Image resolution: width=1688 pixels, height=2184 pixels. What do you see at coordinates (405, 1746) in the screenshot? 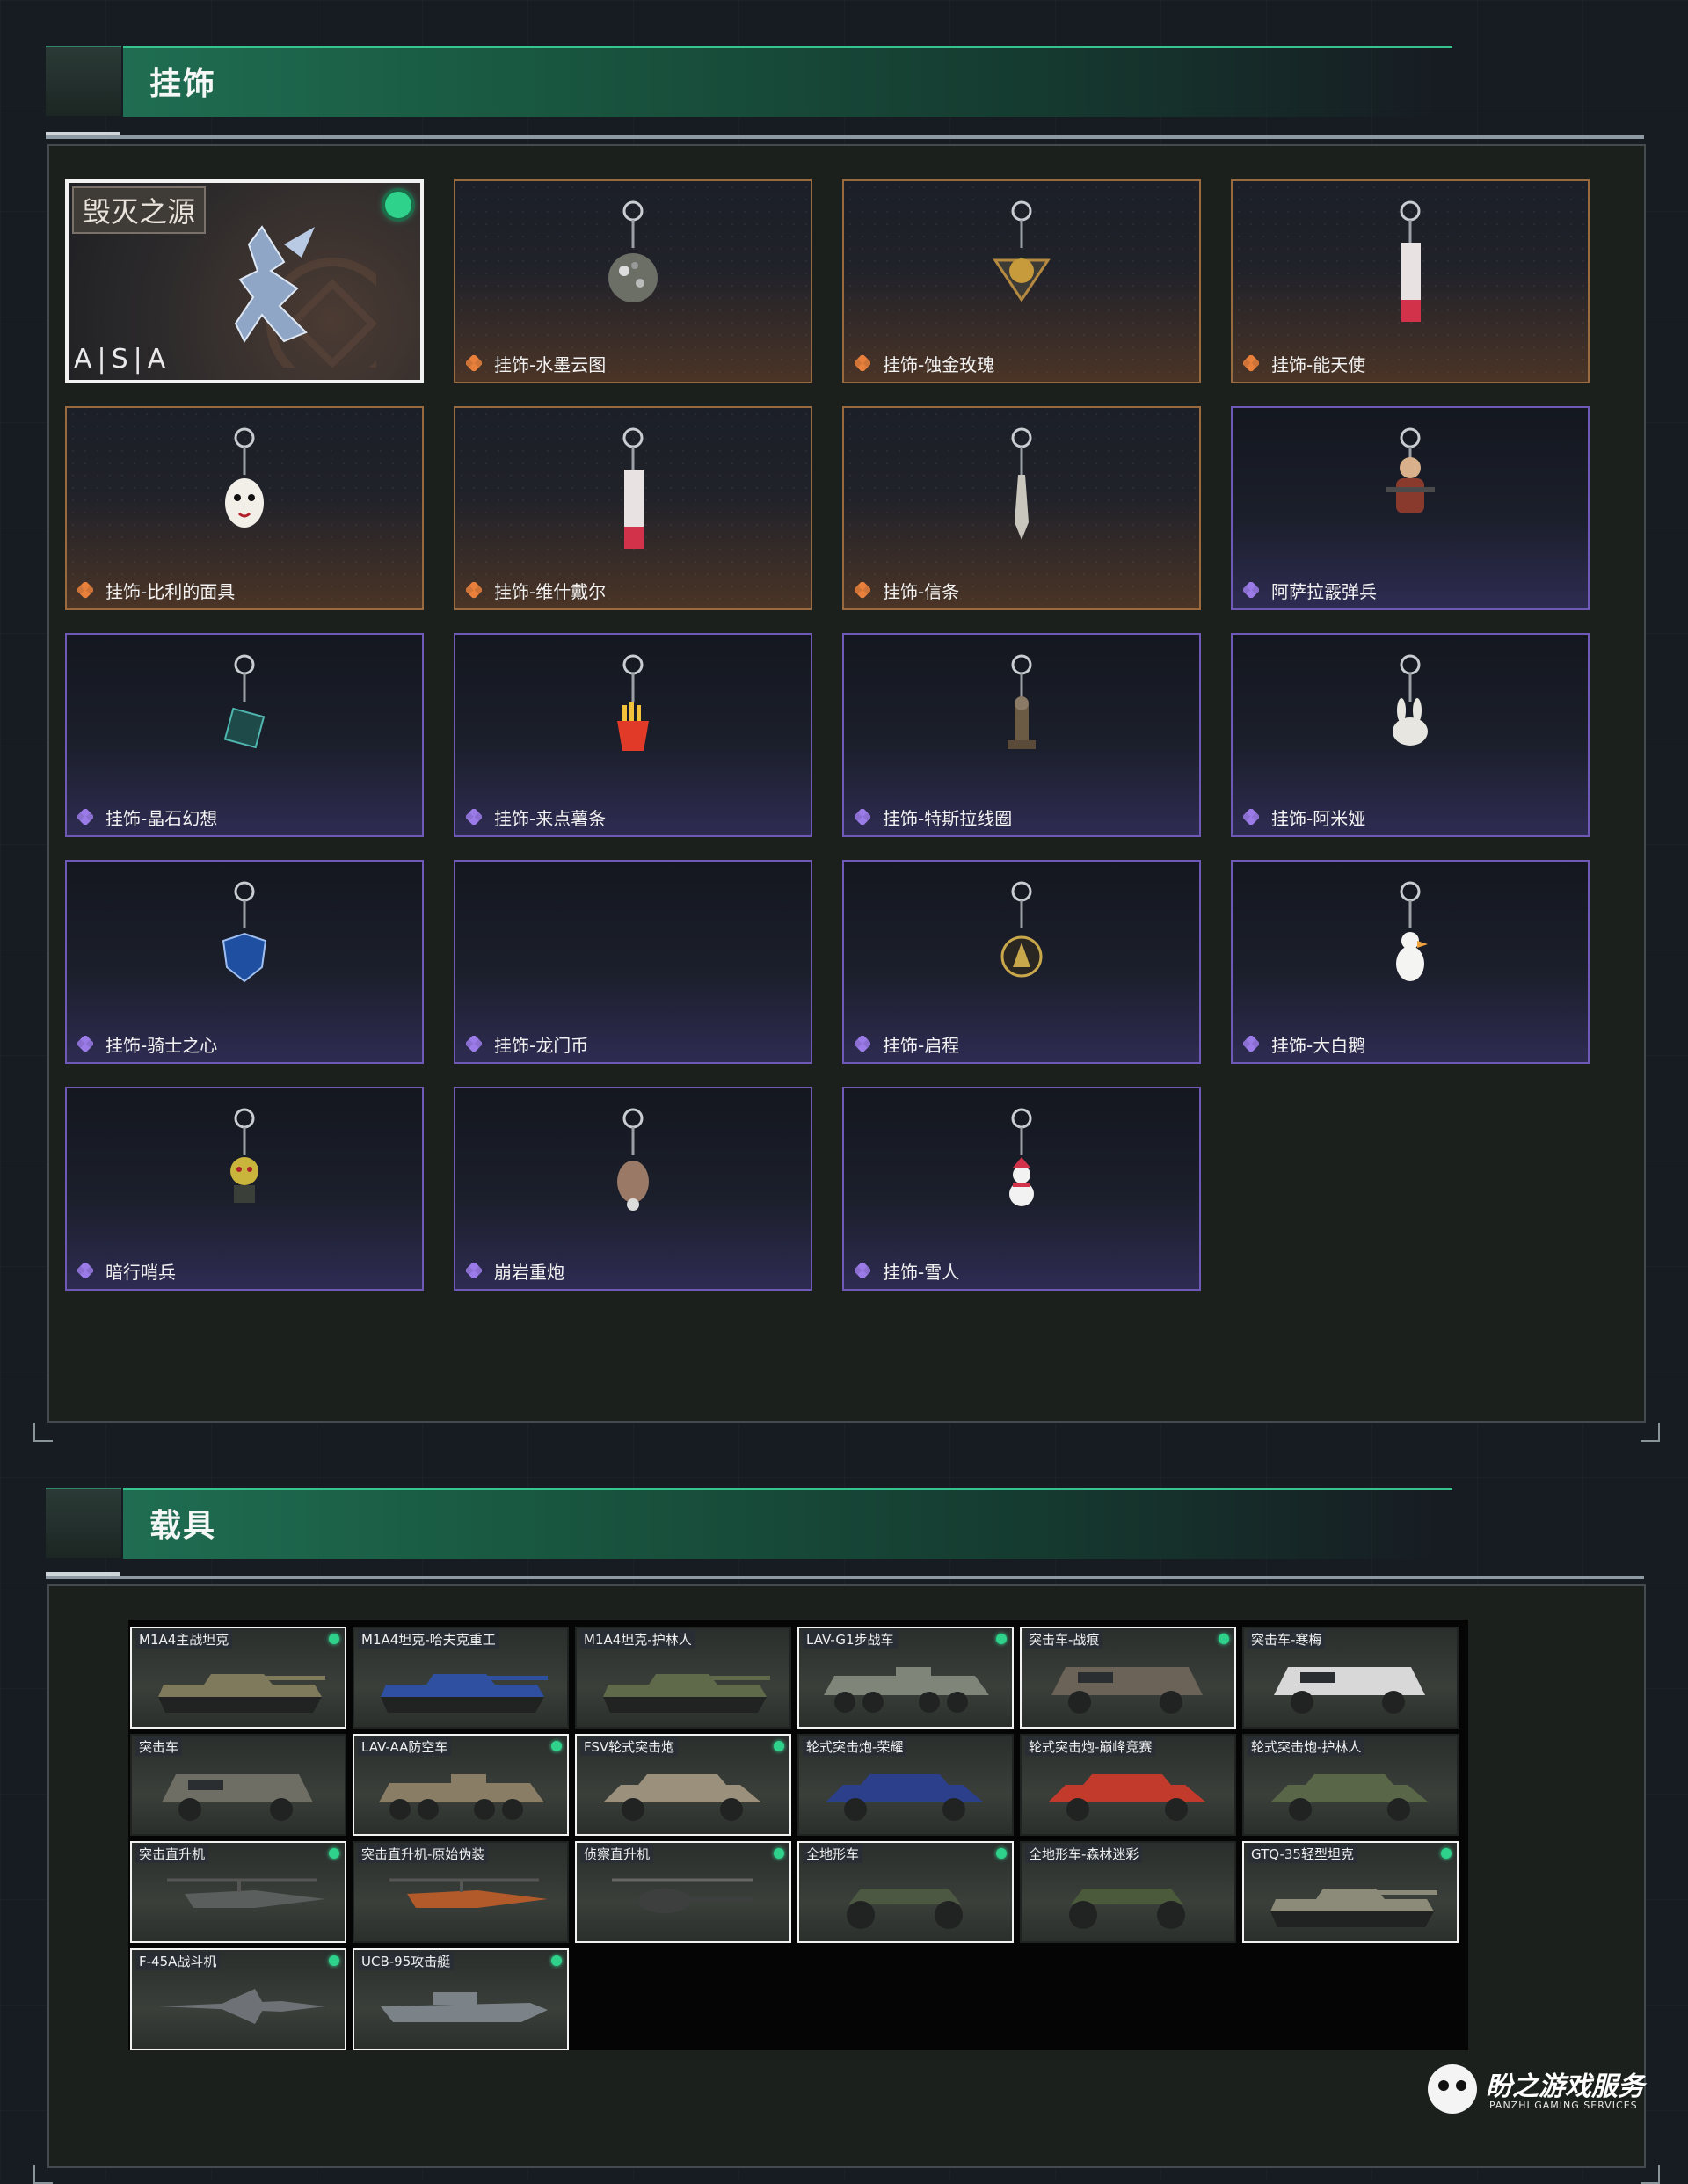
I see `vehicle-label: LAV-AA防空车` at bounding box center [405, 1746].